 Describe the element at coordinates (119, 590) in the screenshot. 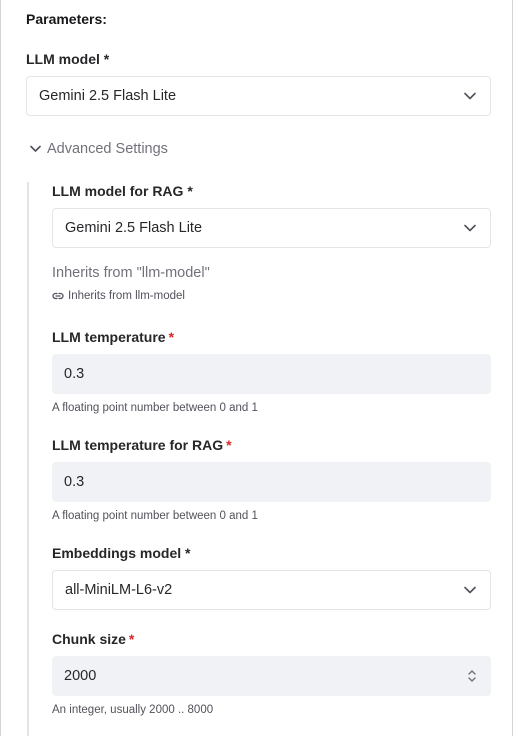

I see `embeddings-model-value: all-MiniLM-L6-v2` at that location.